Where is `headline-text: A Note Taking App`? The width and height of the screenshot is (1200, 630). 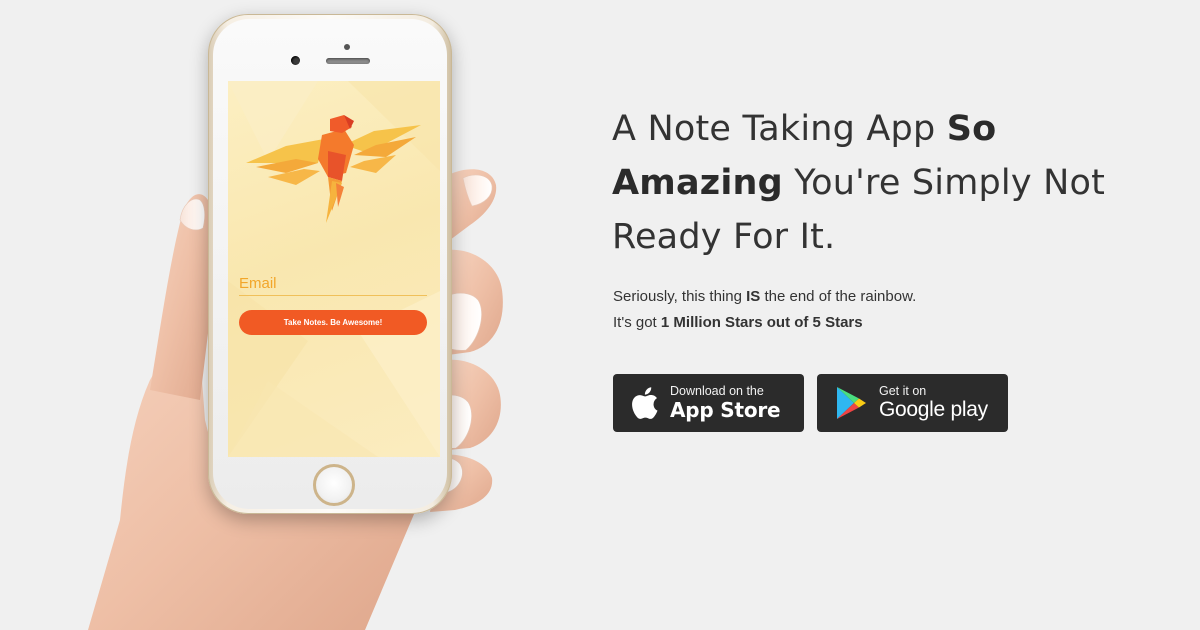
headline-text: A Note Taking App is located at coordinates (779, 129).